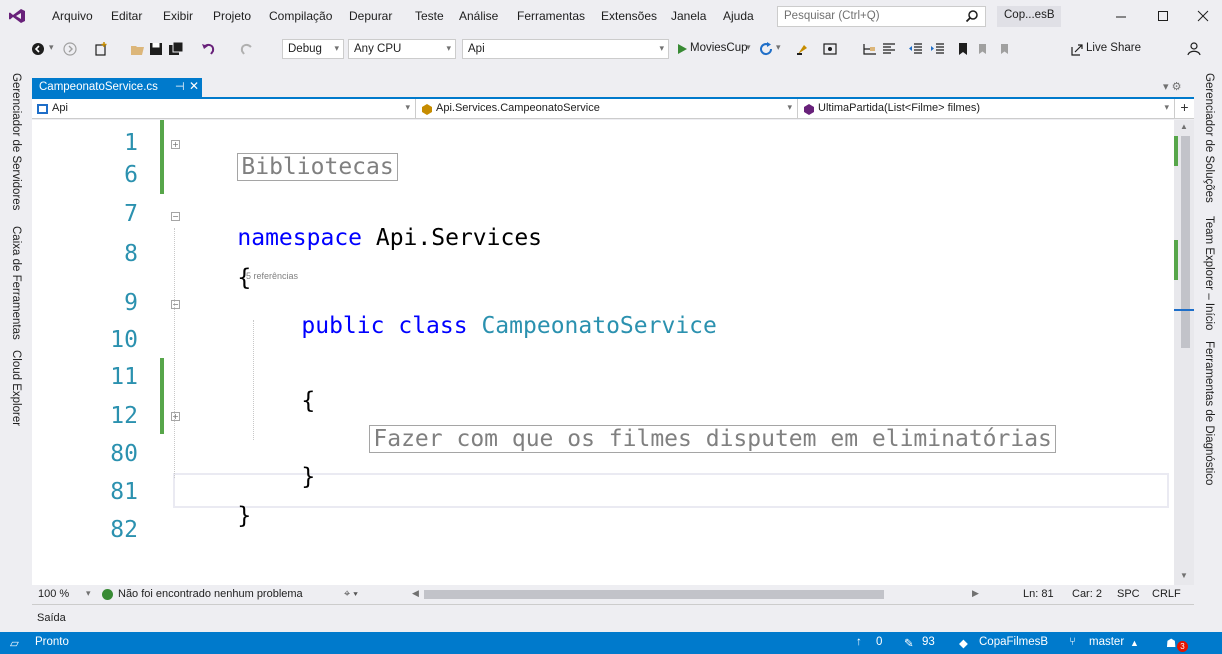 The width and height of the screenshot is (1222, 654). Describe the element at coordinates (175, 144) in the screenshot. I see `expand-region-icon: +` at that location.